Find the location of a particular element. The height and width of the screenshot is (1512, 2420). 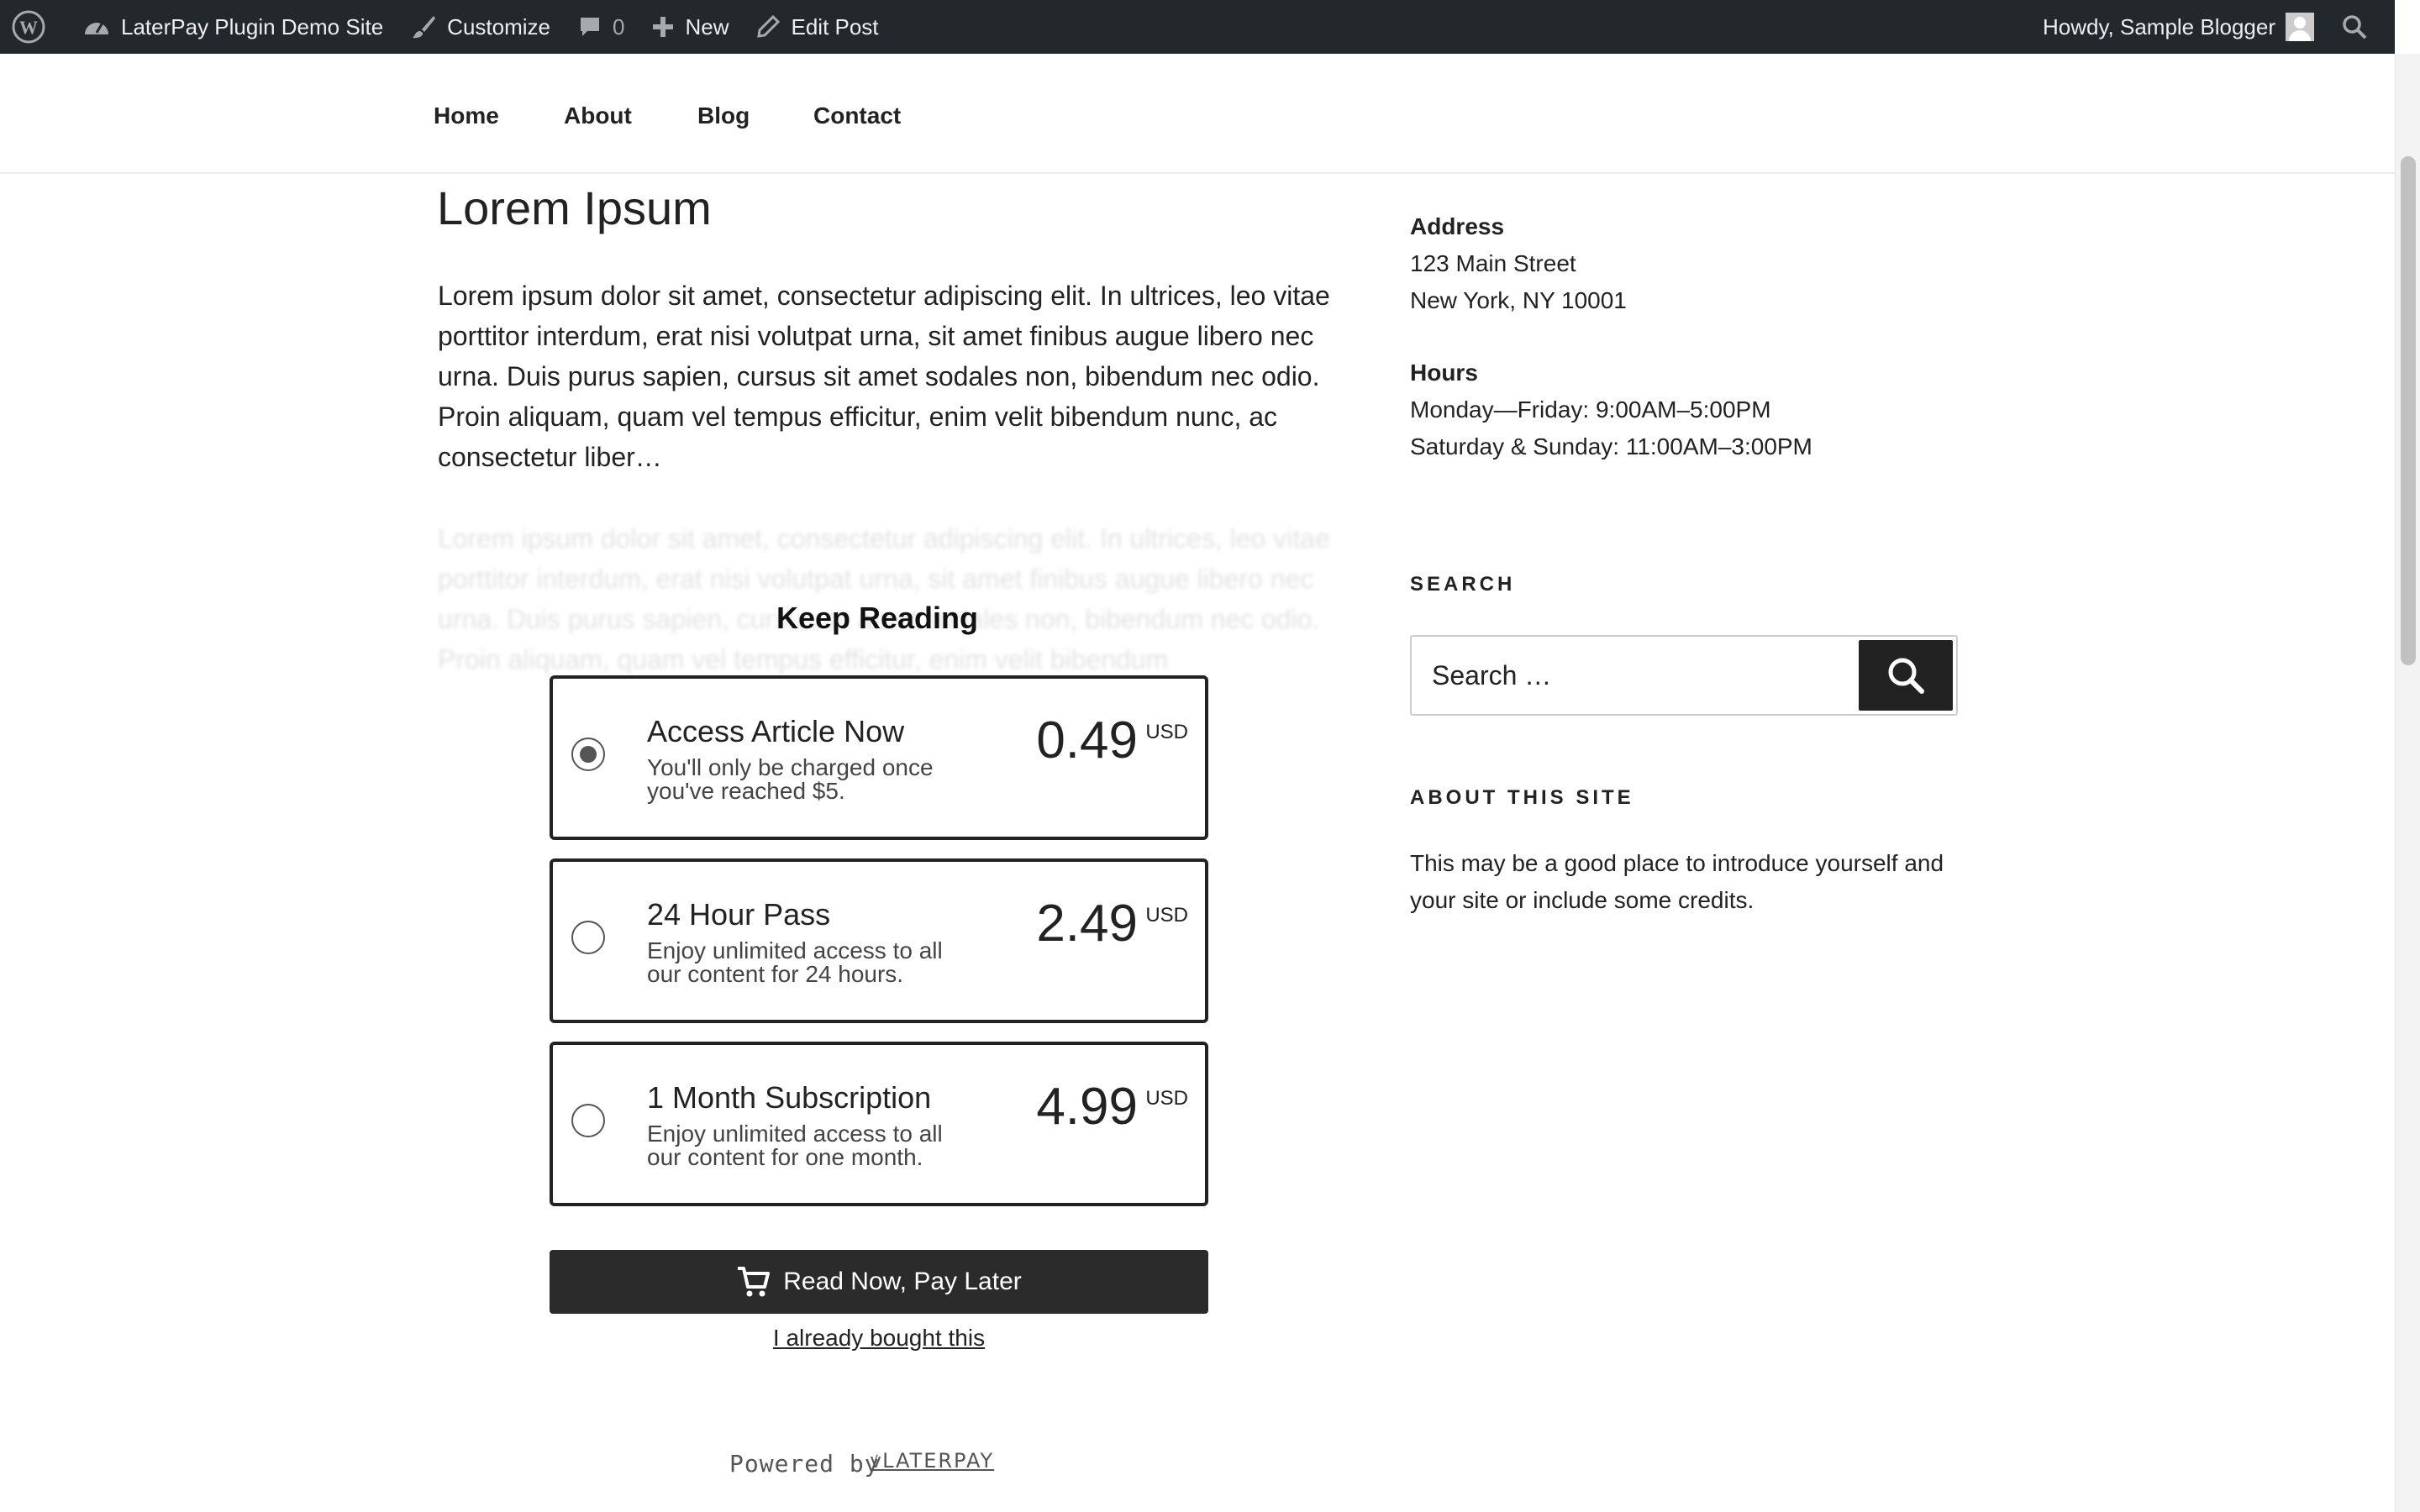

search-input is located at coordinates (1634, 675).